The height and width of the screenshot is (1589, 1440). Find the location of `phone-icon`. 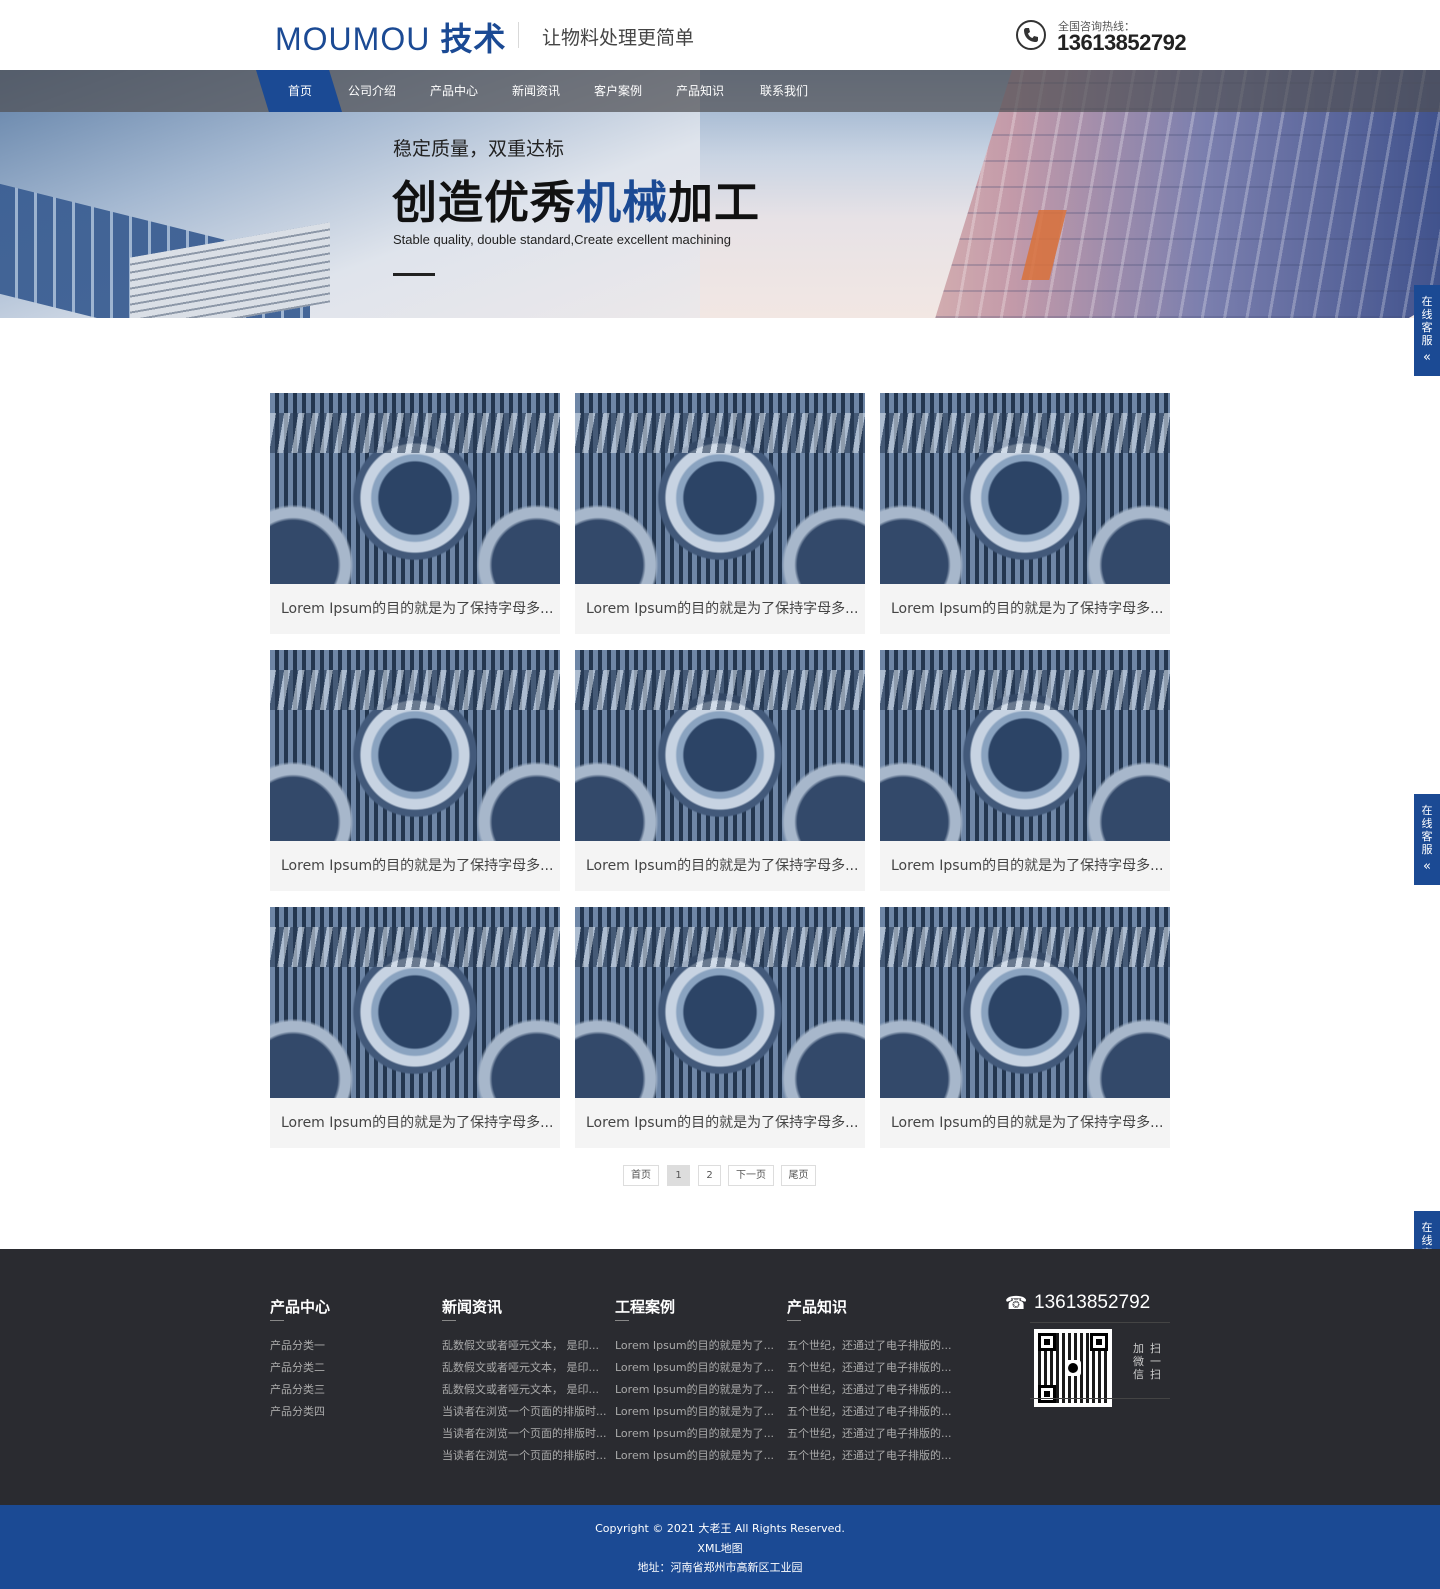

phone-icon is located at coordinates (1031, 35).